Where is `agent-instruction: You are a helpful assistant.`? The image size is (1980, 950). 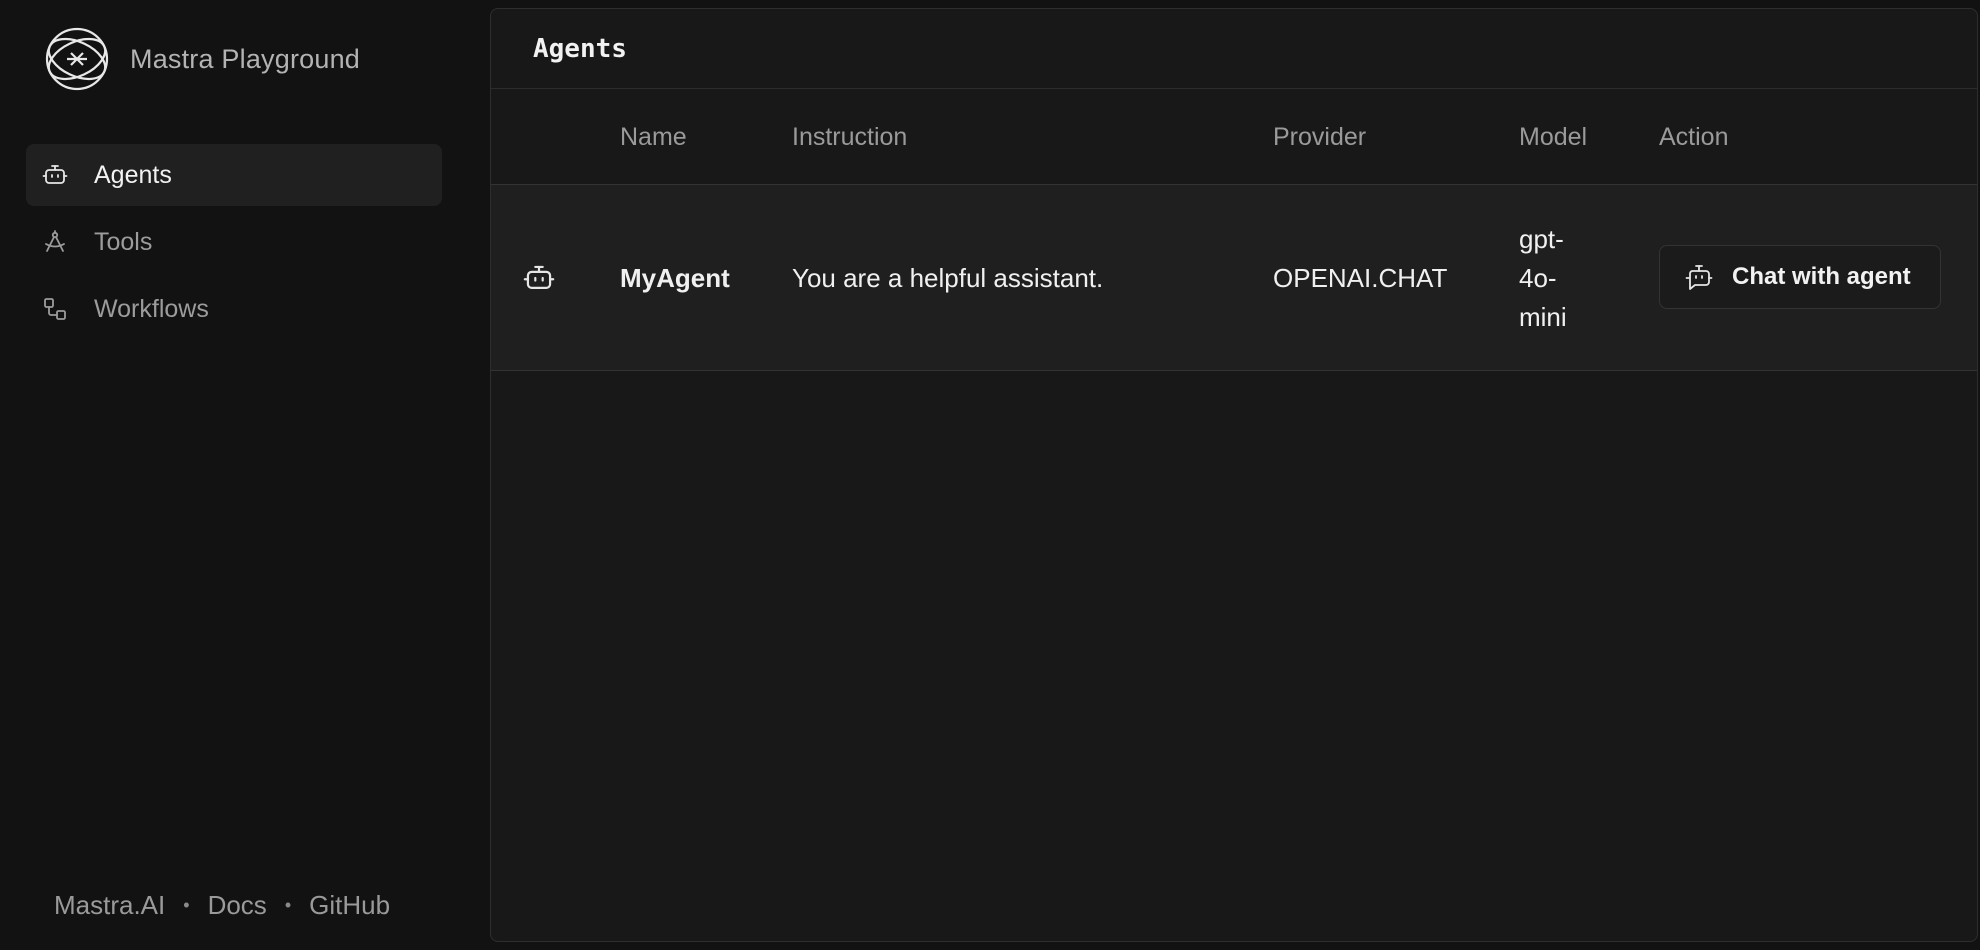 agent-instruction: You are a helpful assistant. is located at coordinates (948, 277).